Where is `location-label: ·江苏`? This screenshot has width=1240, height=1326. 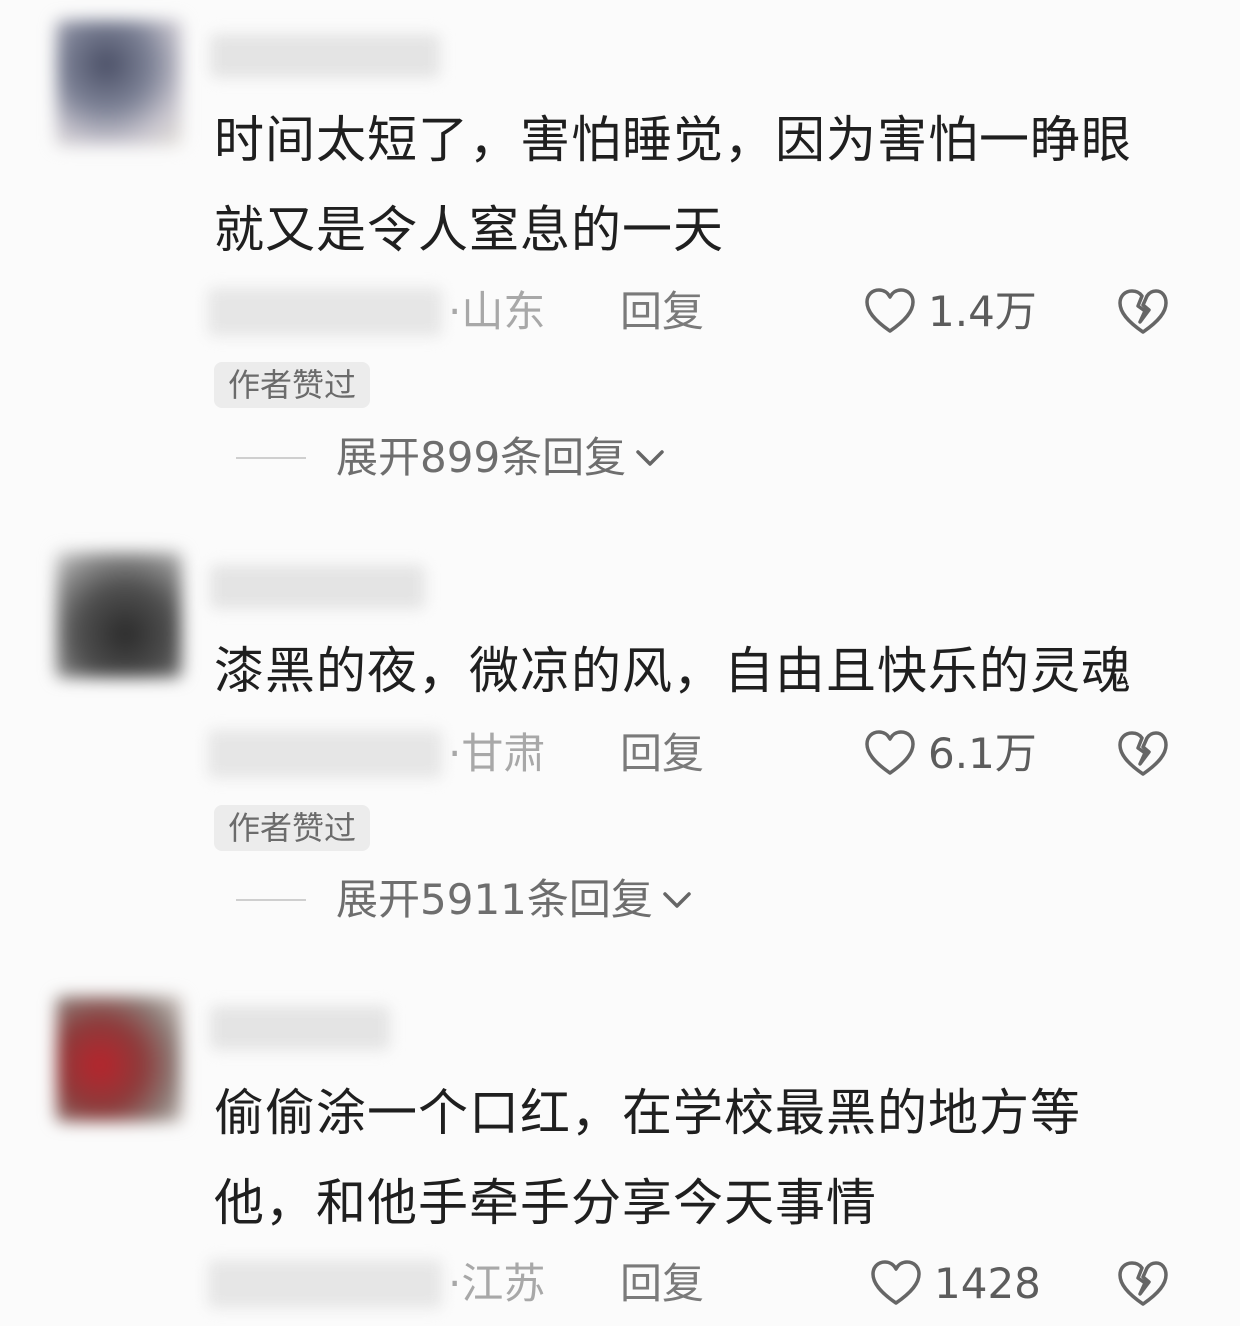 location-label: ·江苏 is located at coordinates (497, 1283).